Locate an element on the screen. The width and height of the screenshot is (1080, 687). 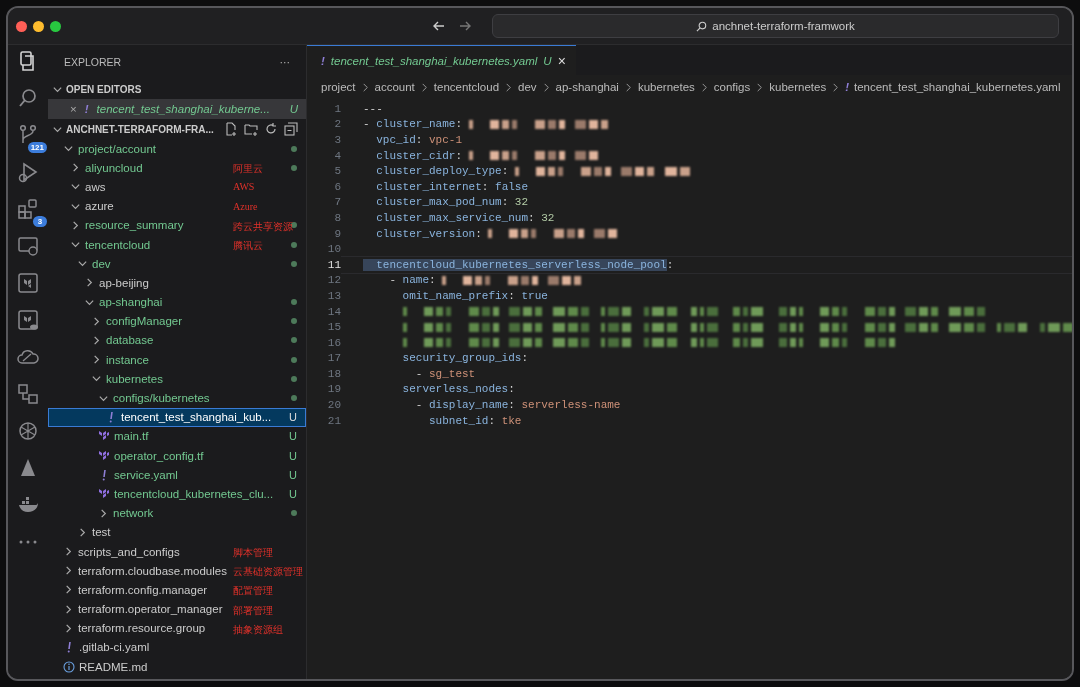
knot-icon is located at coordinates (28, 431).